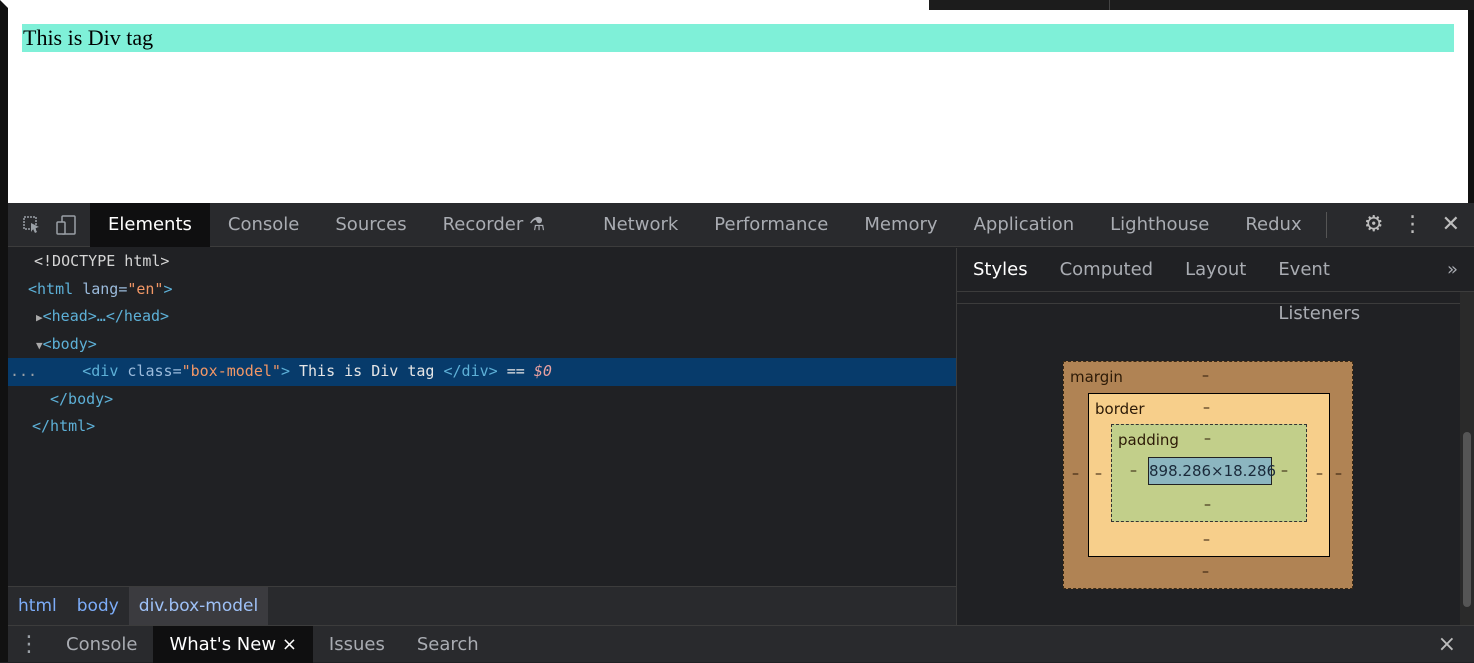  I want to click on tab-event-listeners: Event Listeners, so click(1346, 286).